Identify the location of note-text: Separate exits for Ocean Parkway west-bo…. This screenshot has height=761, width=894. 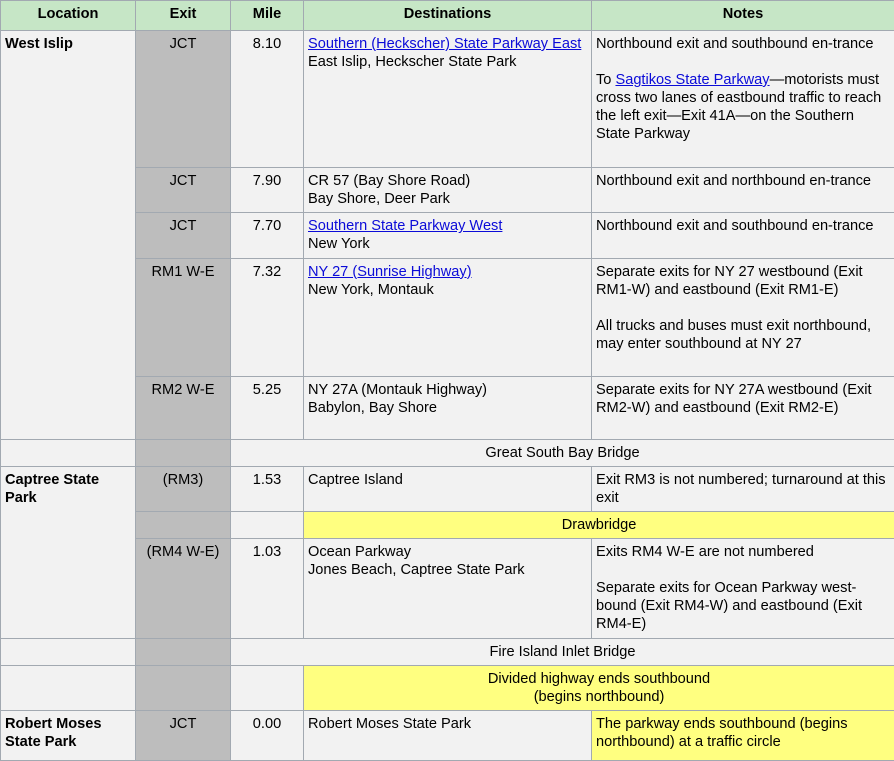
(729, 606).